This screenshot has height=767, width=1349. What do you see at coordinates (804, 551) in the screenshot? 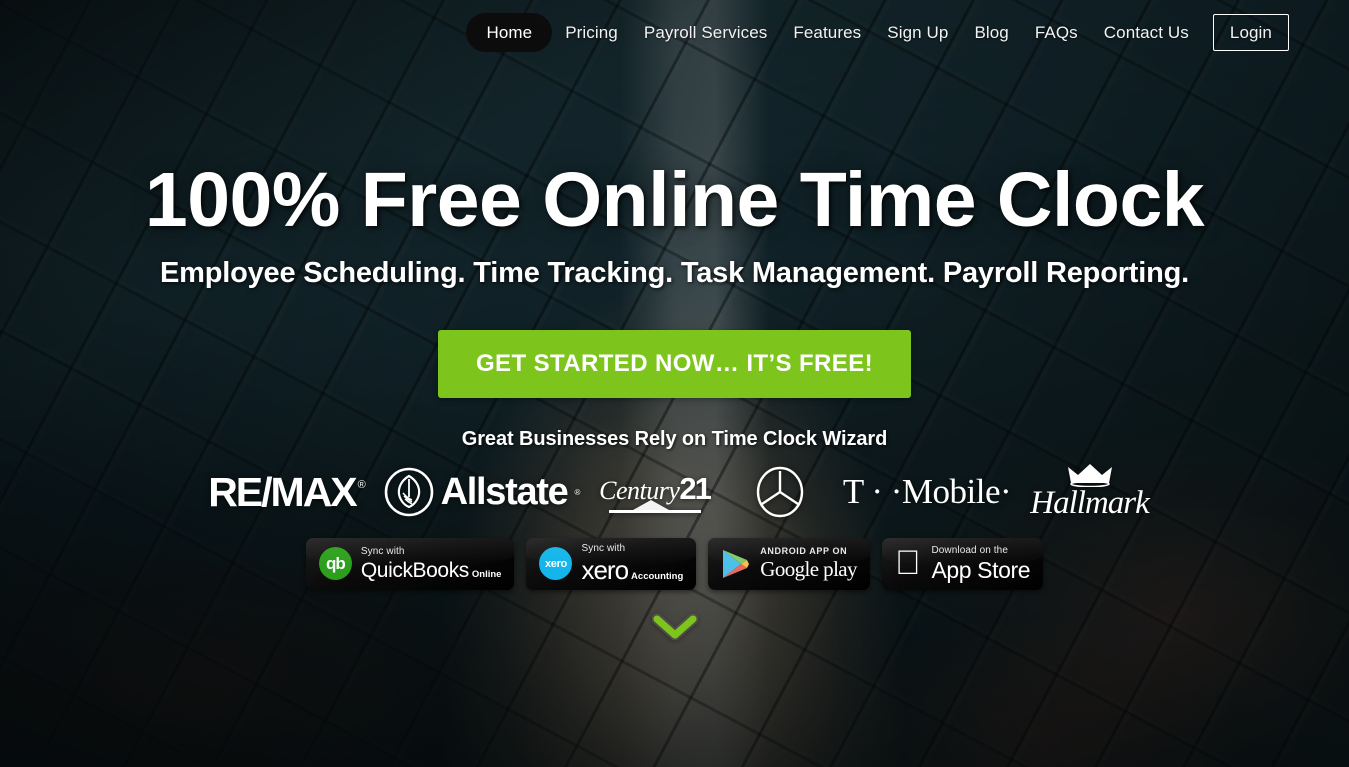
I see `google-play-badge-small: ANDROID APP ON` at bounding box center [804, 551].